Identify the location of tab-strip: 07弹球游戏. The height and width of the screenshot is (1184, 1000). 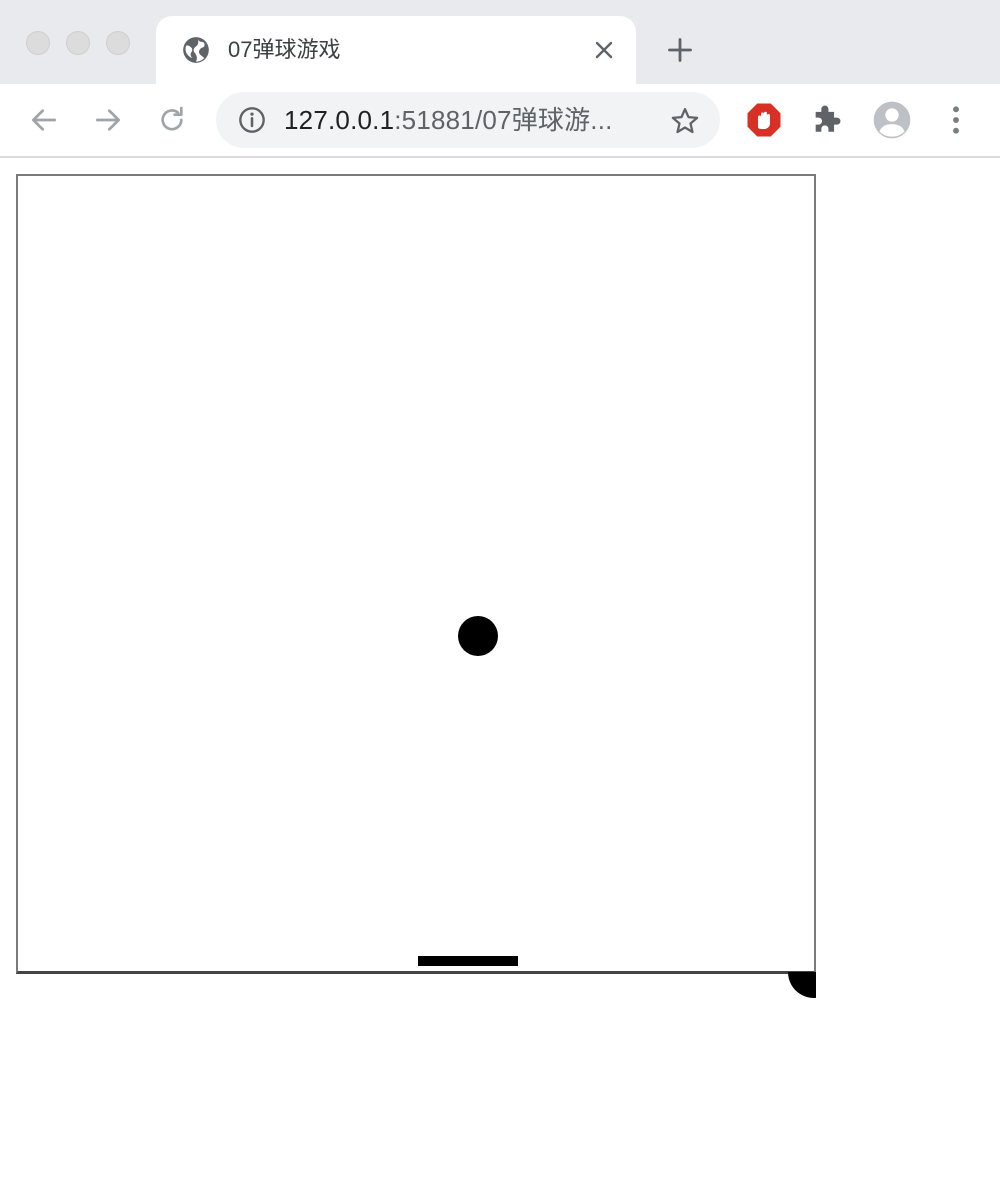
(500, 42).